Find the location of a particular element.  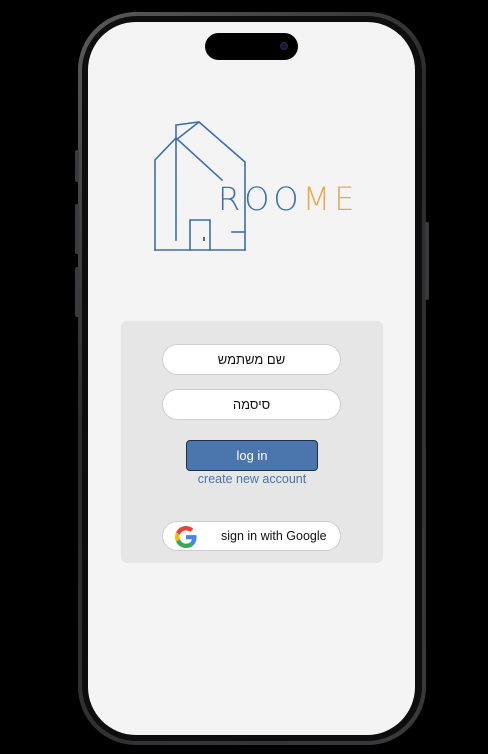

google-logo-icon is located at coordinates (186, 537).